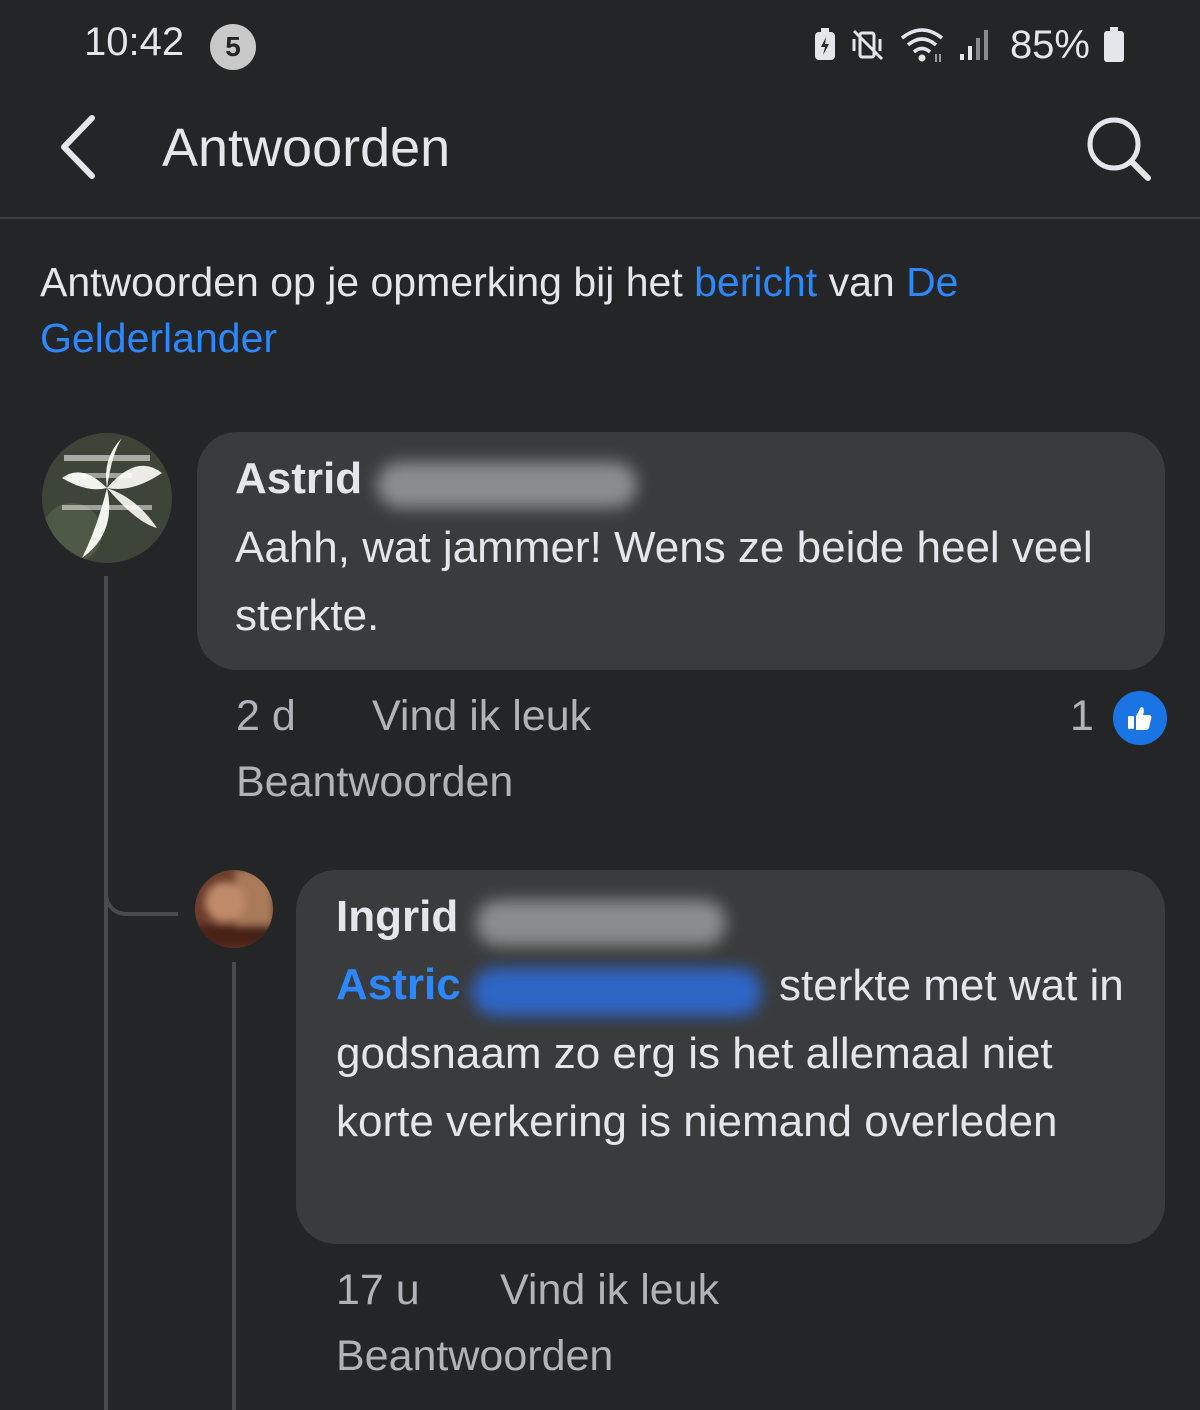 The image size is (1200, 1410). I want to click on intro-text: Antwoorden op je opmerking bij het, so click(367, 282).